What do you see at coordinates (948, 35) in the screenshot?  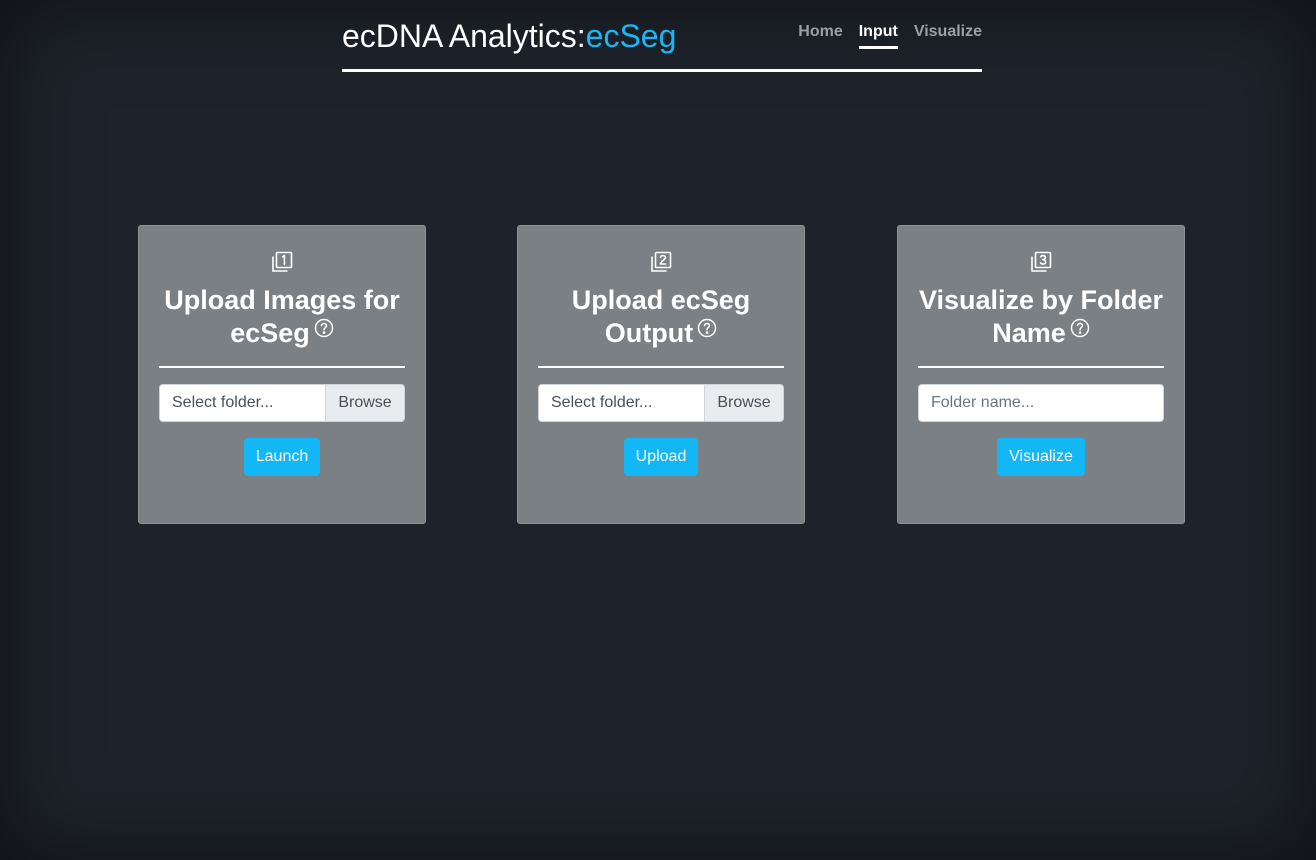 I see `nav-visualize: Visualize` at bounding box center [948, 35].